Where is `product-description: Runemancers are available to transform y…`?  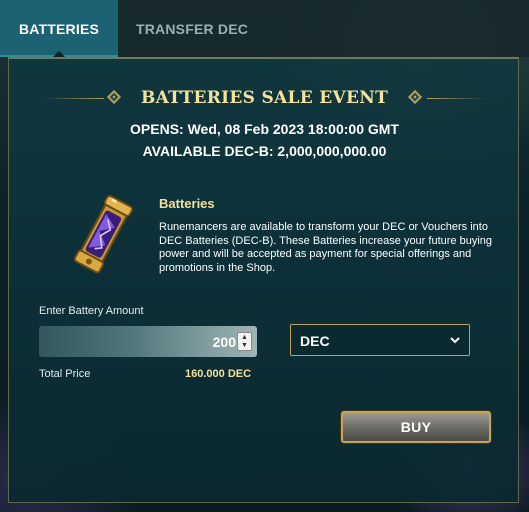
product-description: Runemancers are available to transform y… is located at coordinates (325, 247).